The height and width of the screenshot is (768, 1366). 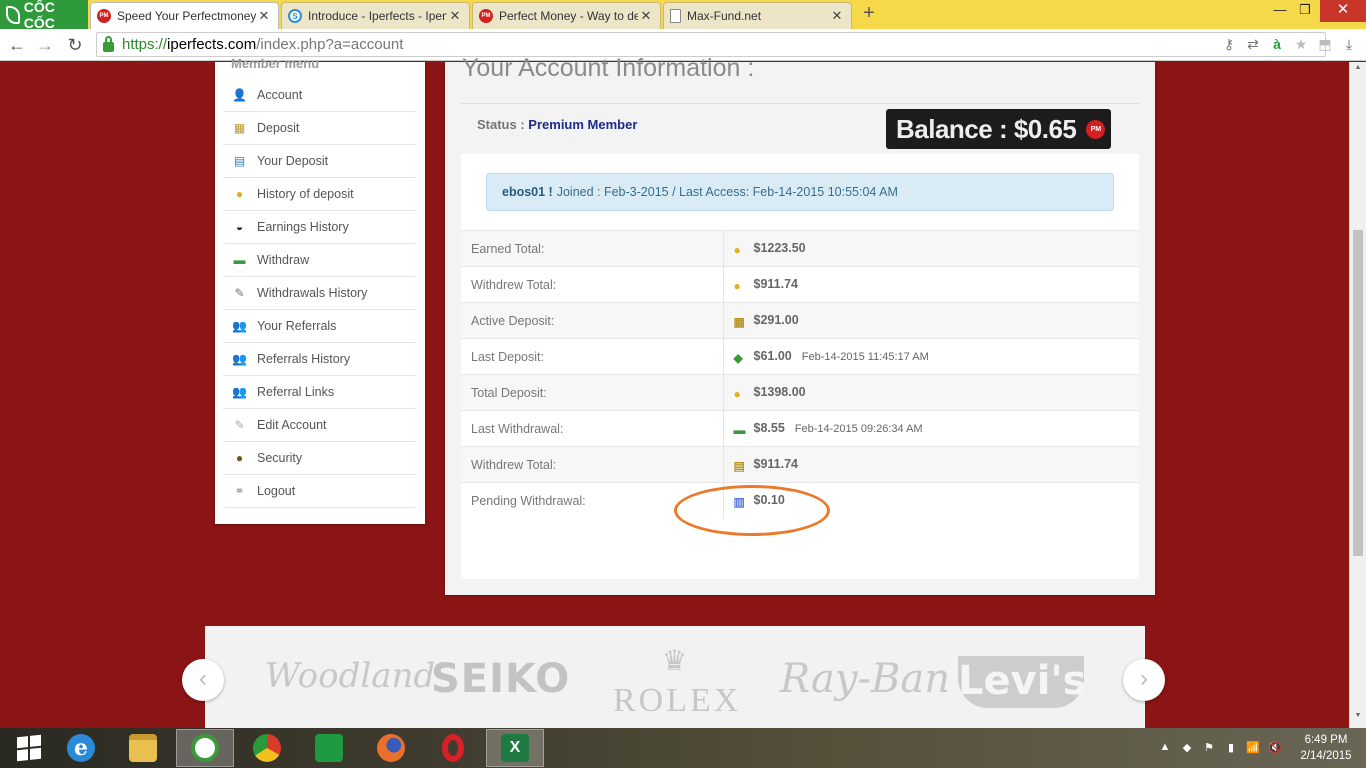 I want to click on url-scheme: https://, so click(x=145, y=44).